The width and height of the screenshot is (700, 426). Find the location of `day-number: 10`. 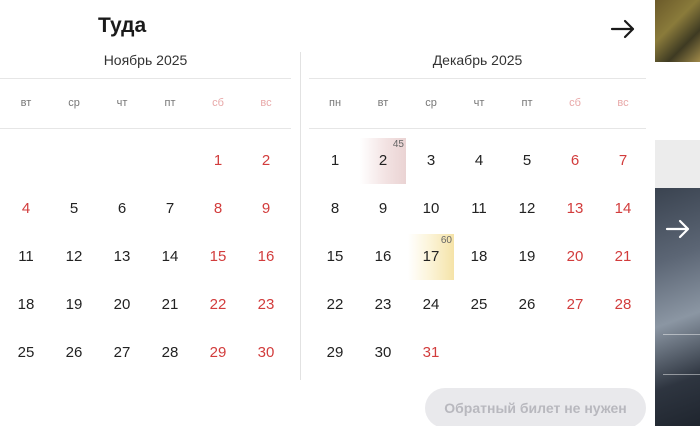

day-number: 10 is located at coordinates (431, 208).